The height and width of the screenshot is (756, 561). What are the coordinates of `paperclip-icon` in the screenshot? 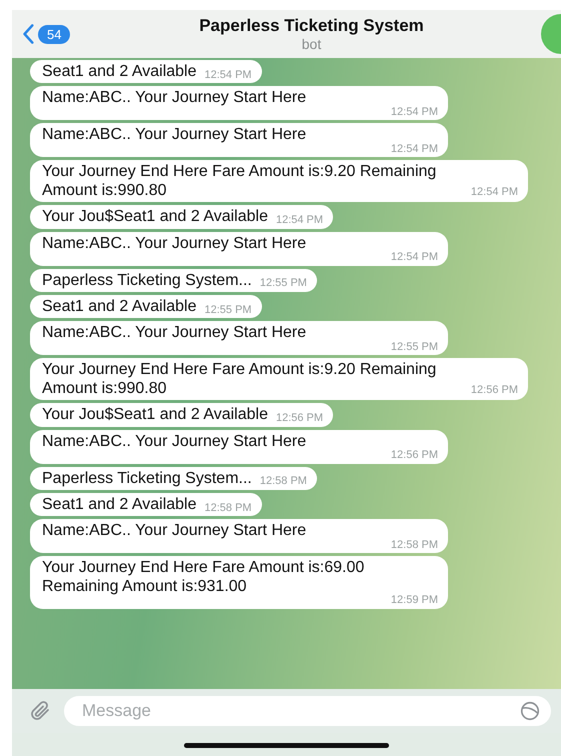 It's located at (40, 711).